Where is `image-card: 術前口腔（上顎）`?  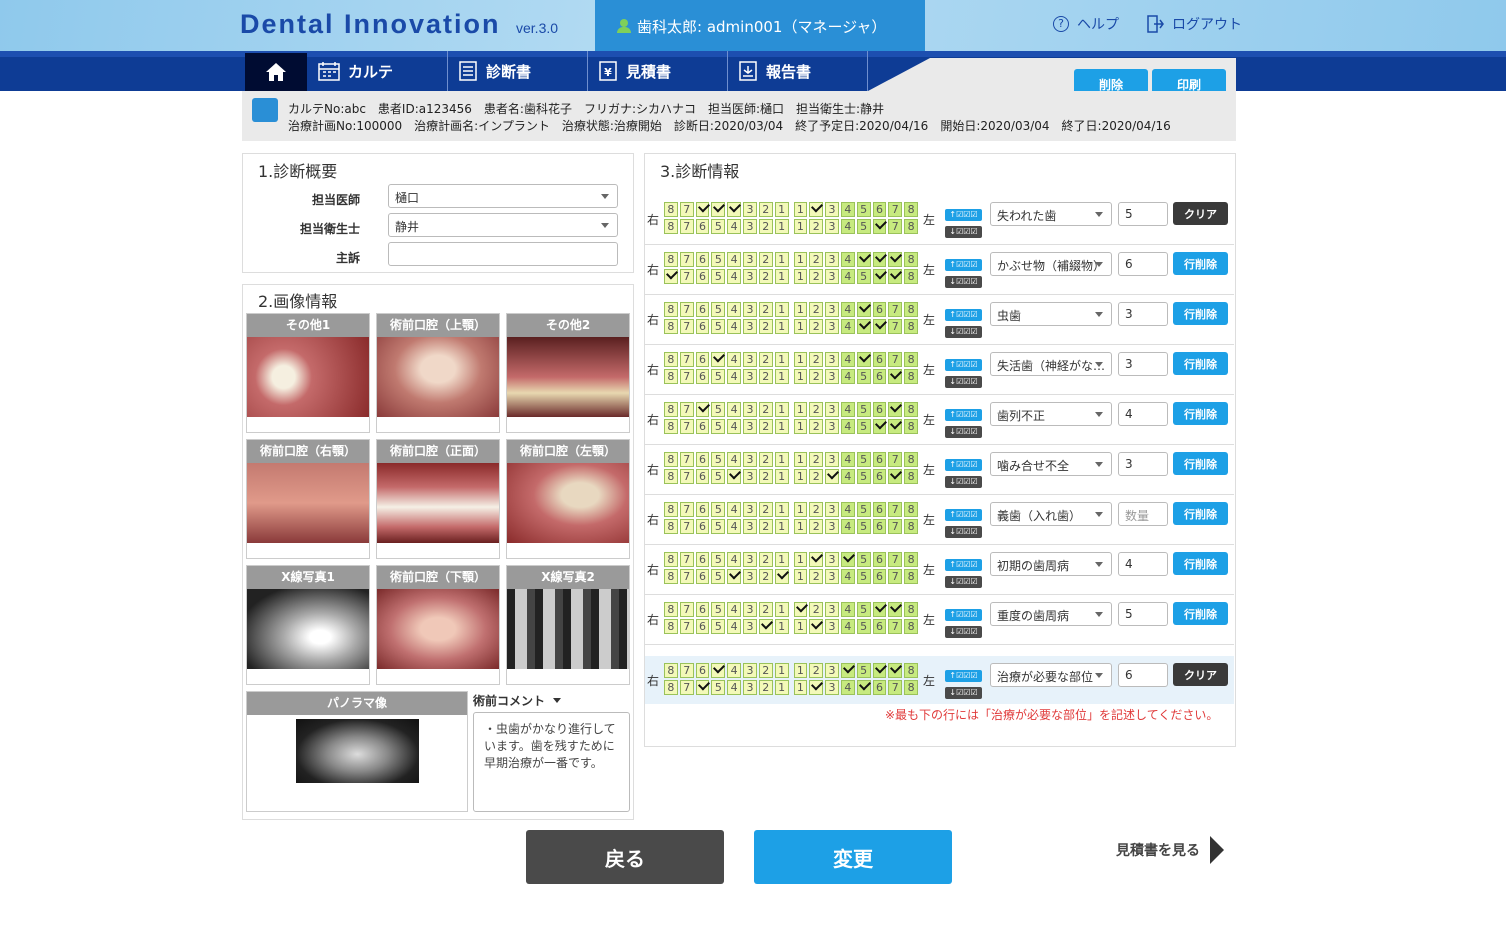 image-card: 術前口腔（上顎） is located at coordinates (438, 373).